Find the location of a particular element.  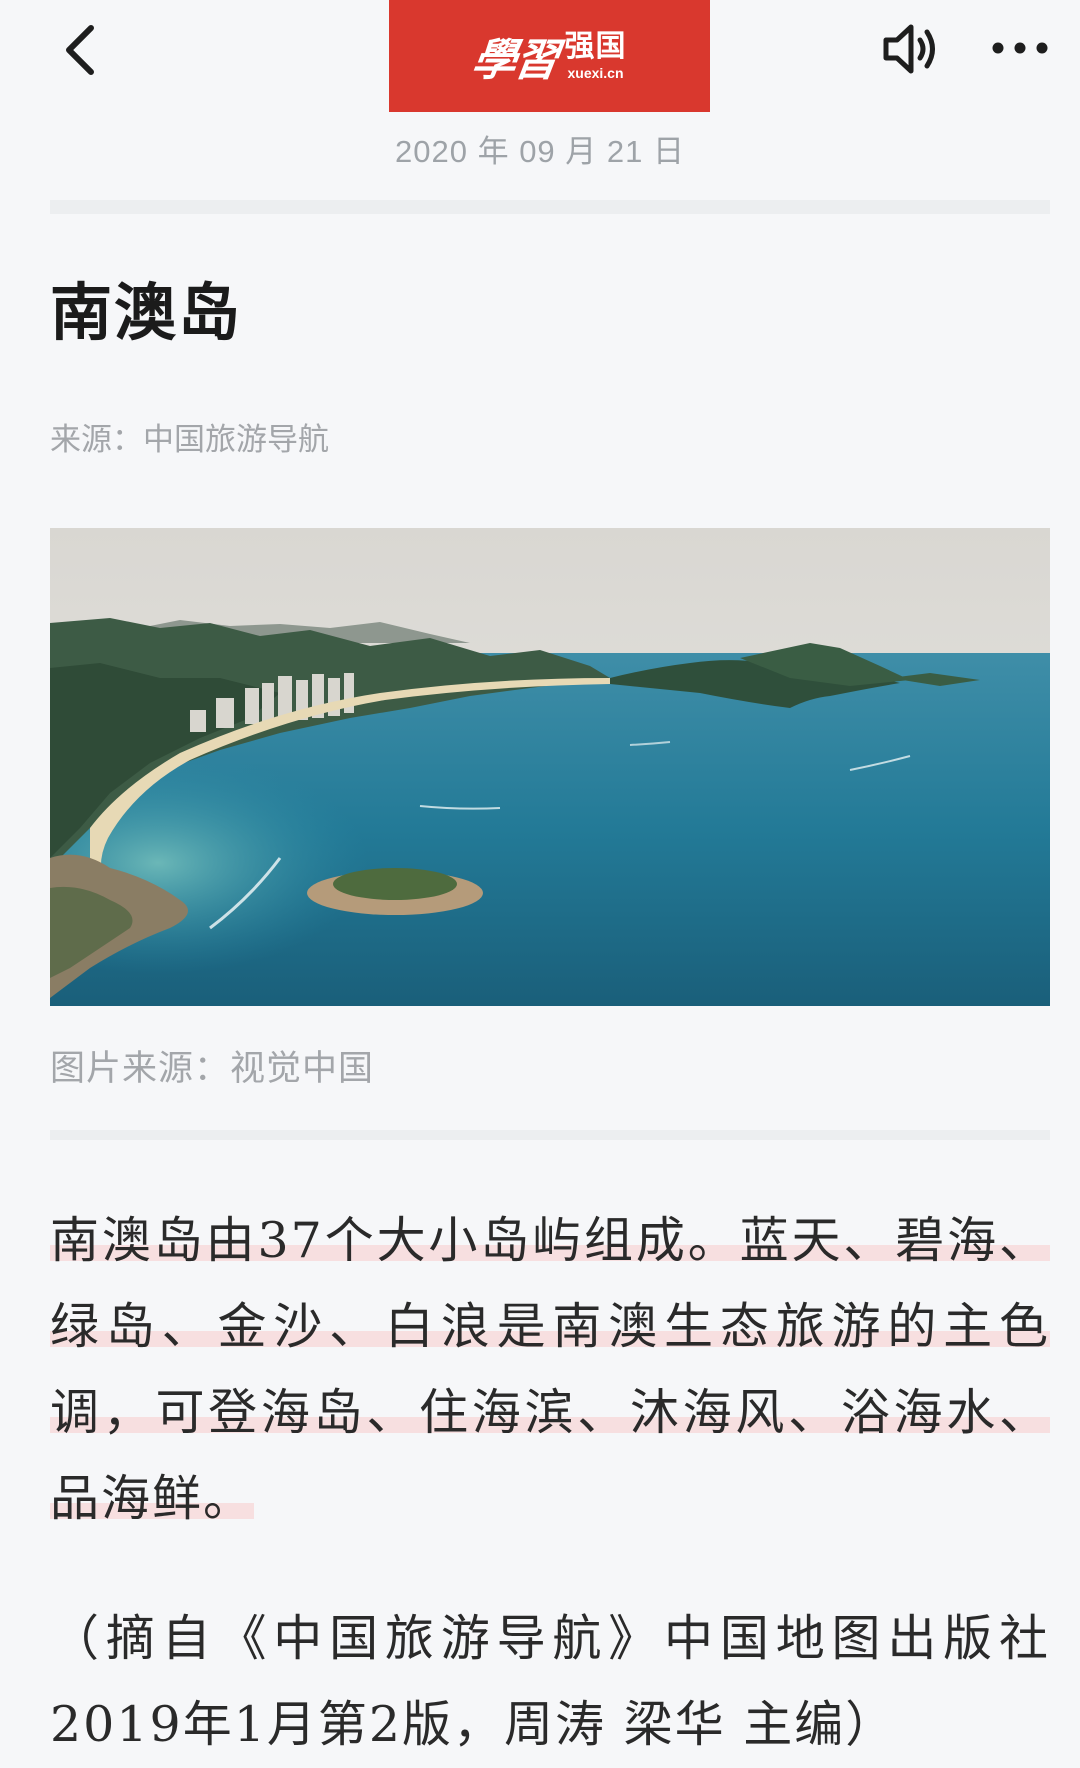

more-button is located at coordinates (1020, 48).